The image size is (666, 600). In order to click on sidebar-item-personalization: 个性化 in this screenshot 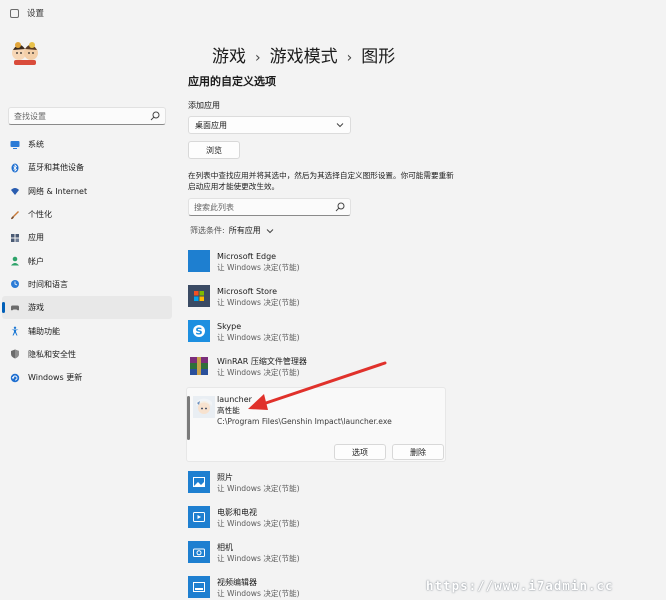, I will do `click(87, 214)`.